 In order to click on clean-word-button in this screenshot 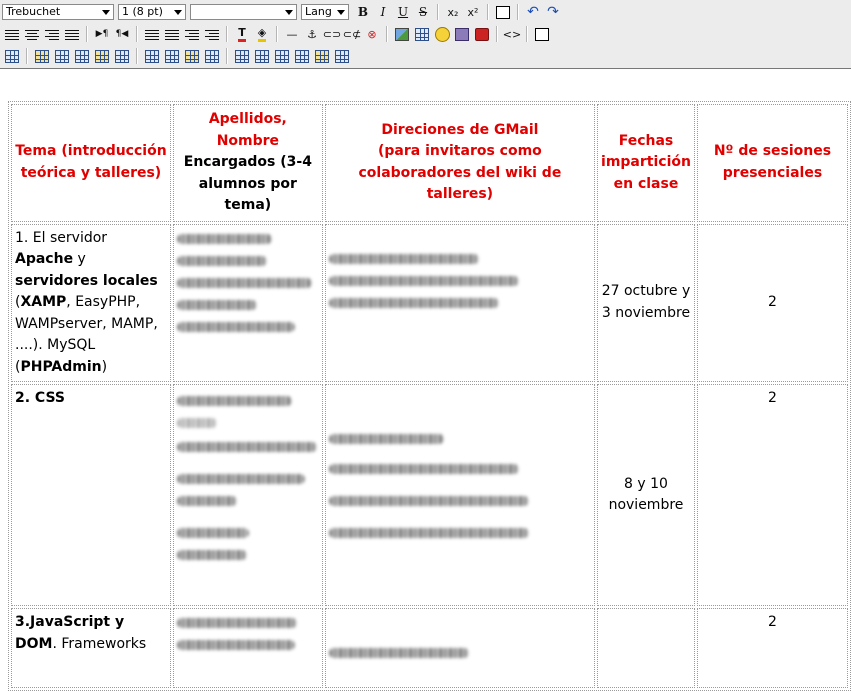, I will do `click(503, 12)`.